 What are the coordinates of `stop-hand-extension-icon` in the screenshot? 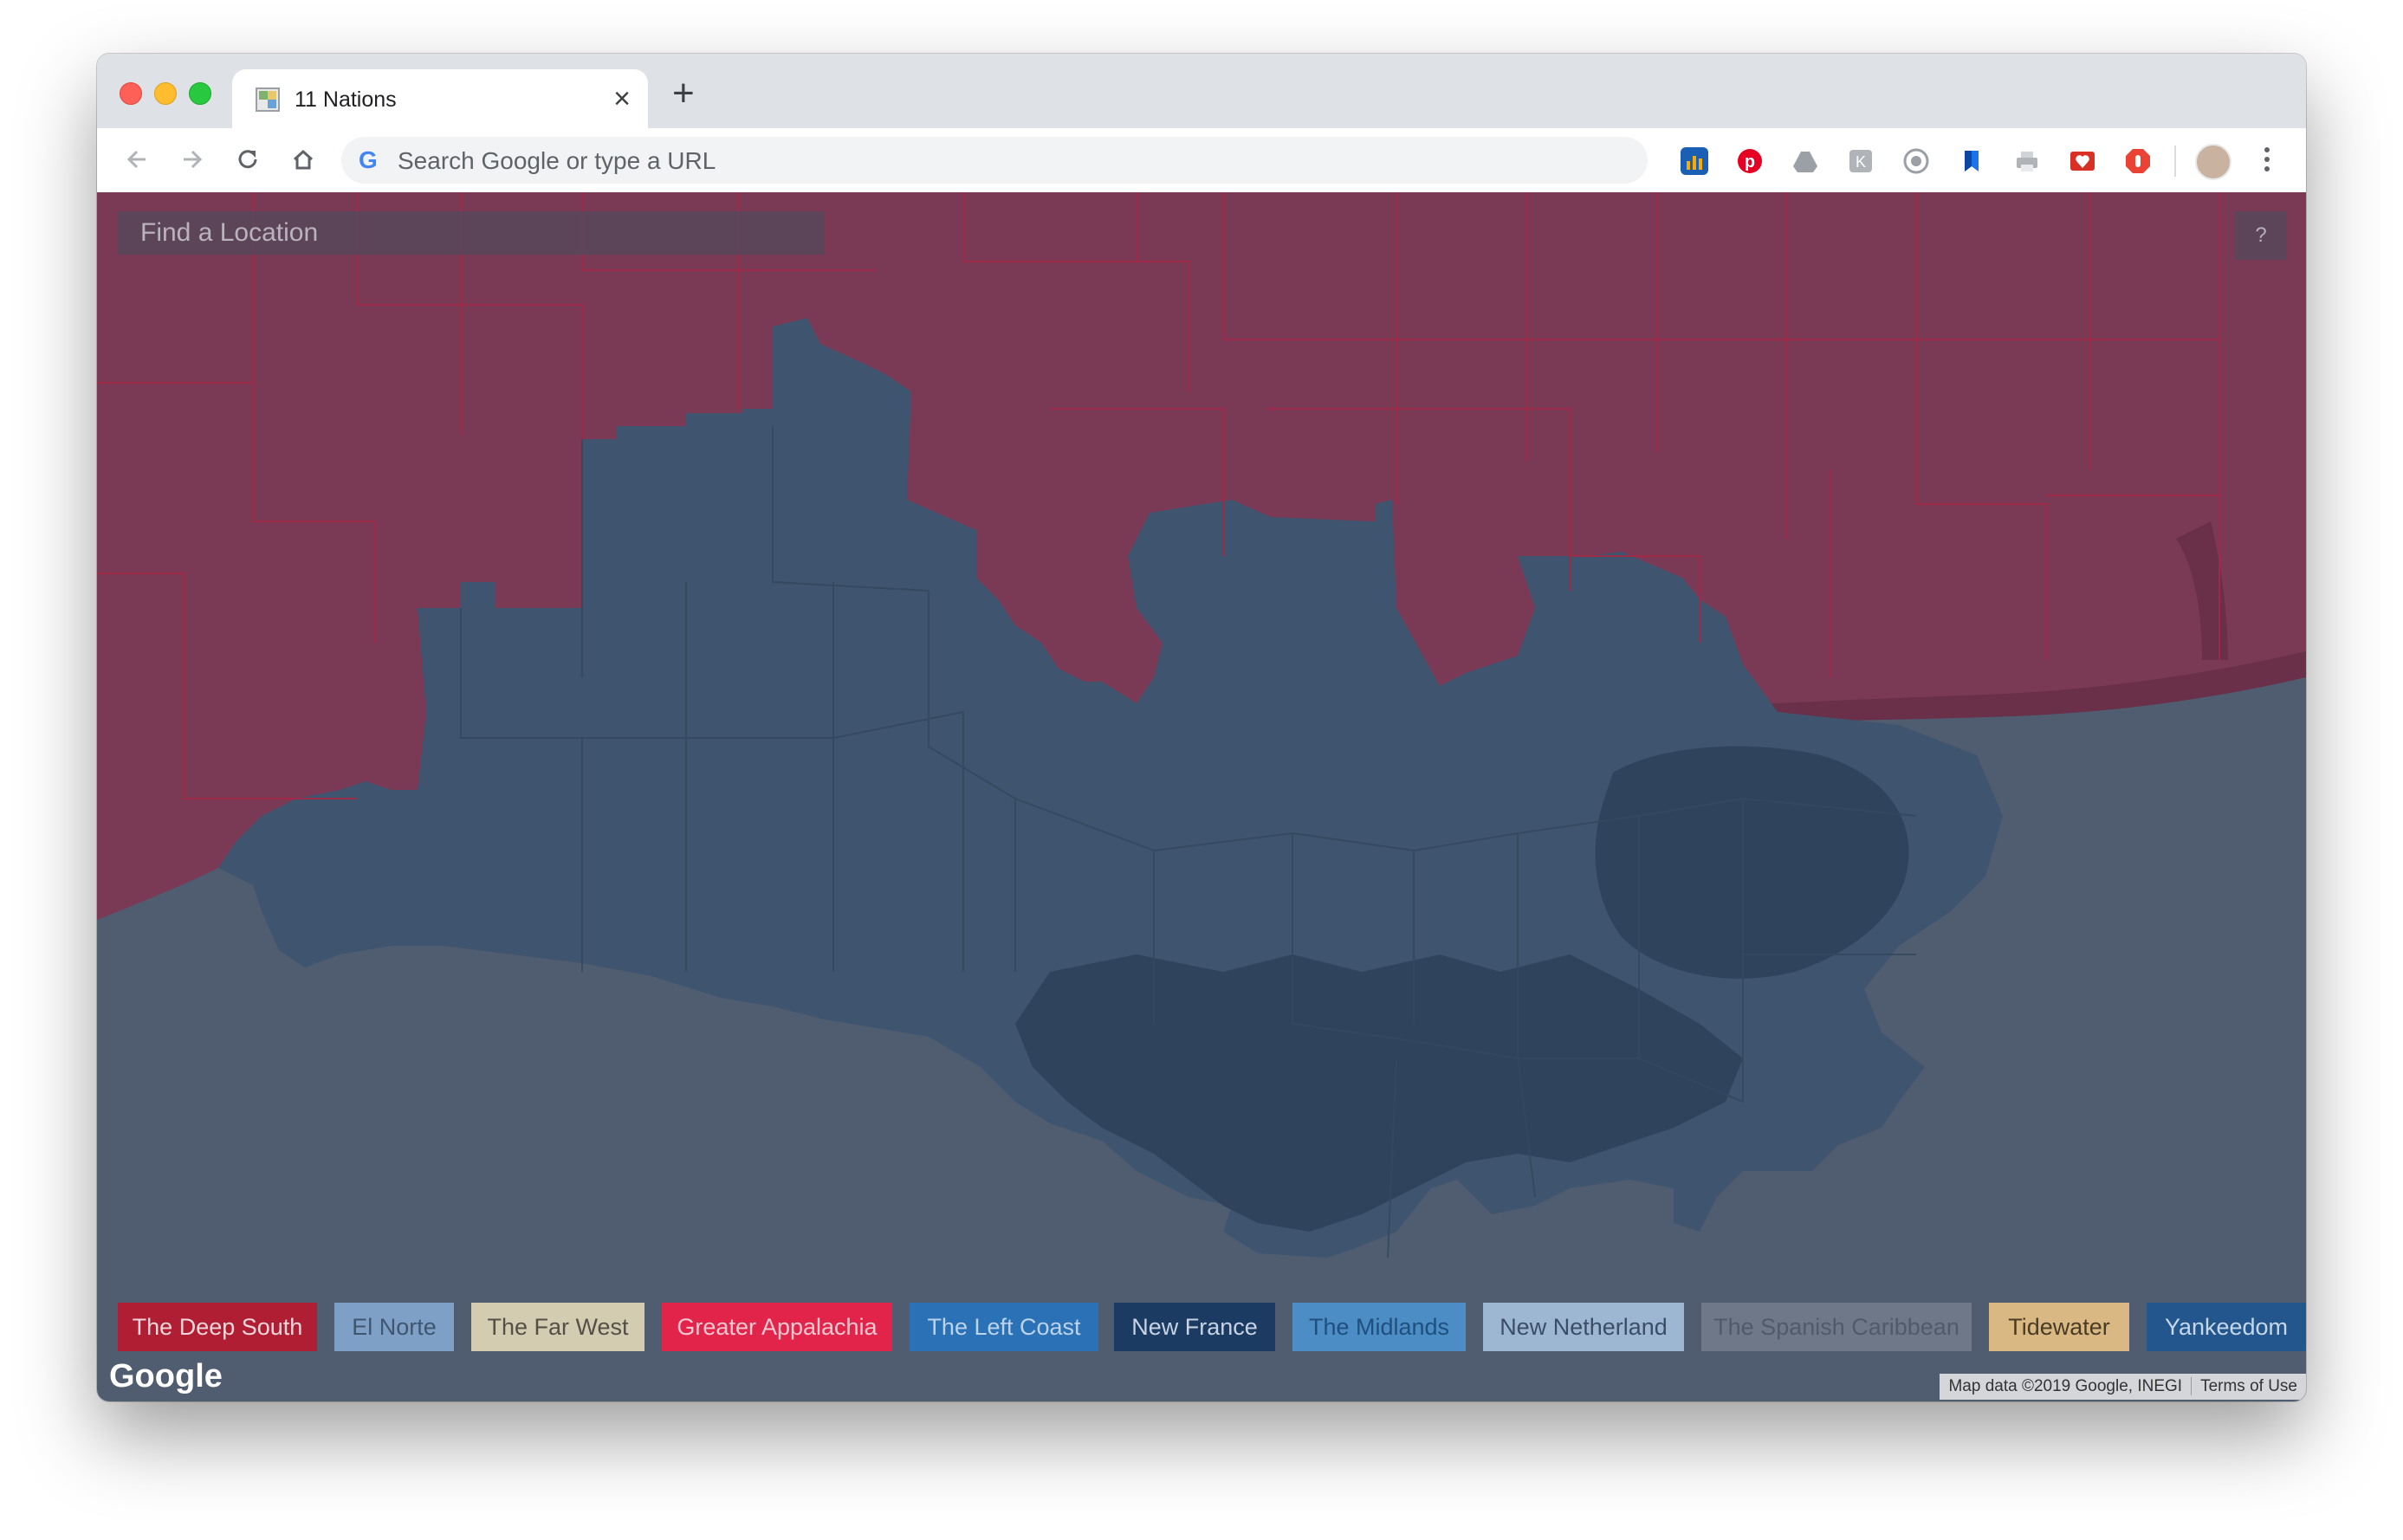 It's located at (2138, 161).